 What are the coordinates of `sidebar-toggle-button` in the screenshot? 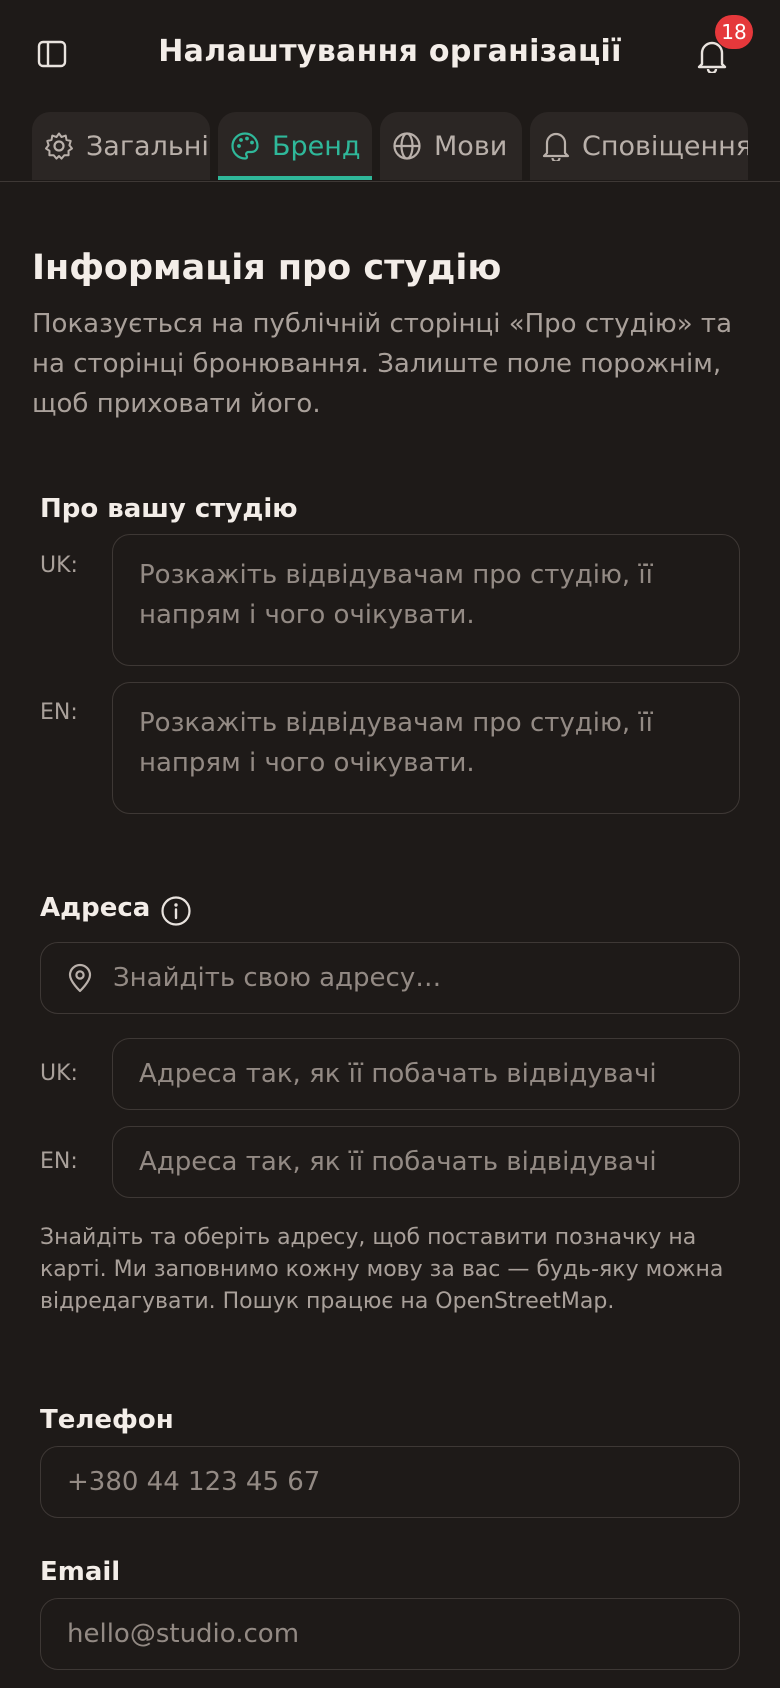 It's located at (52, 54).